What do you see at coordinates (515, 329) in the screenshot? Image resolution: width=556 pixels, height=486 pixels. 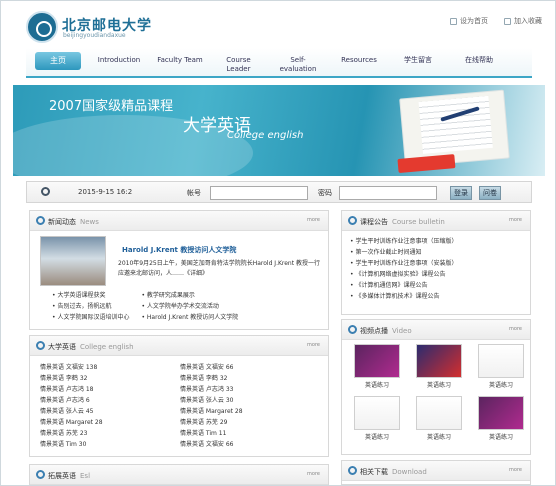 I see `video-more-link: more` at bounding box center [515, 329].